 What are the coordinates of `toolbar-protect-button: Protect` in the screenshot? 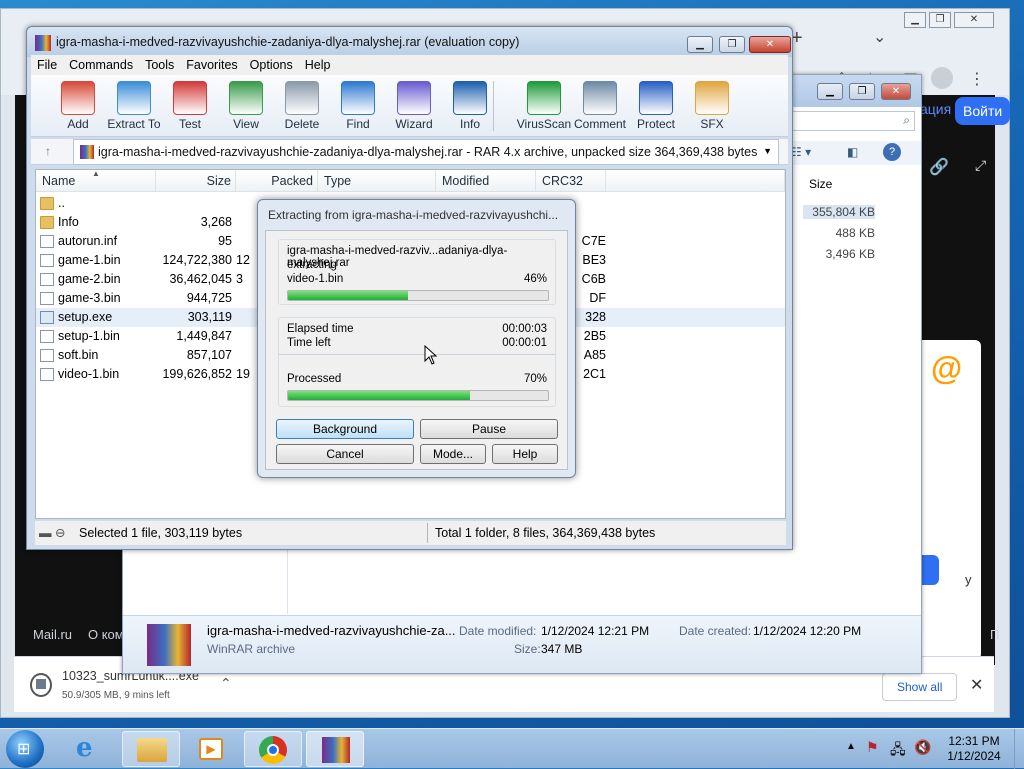 It's located at (656, 104).